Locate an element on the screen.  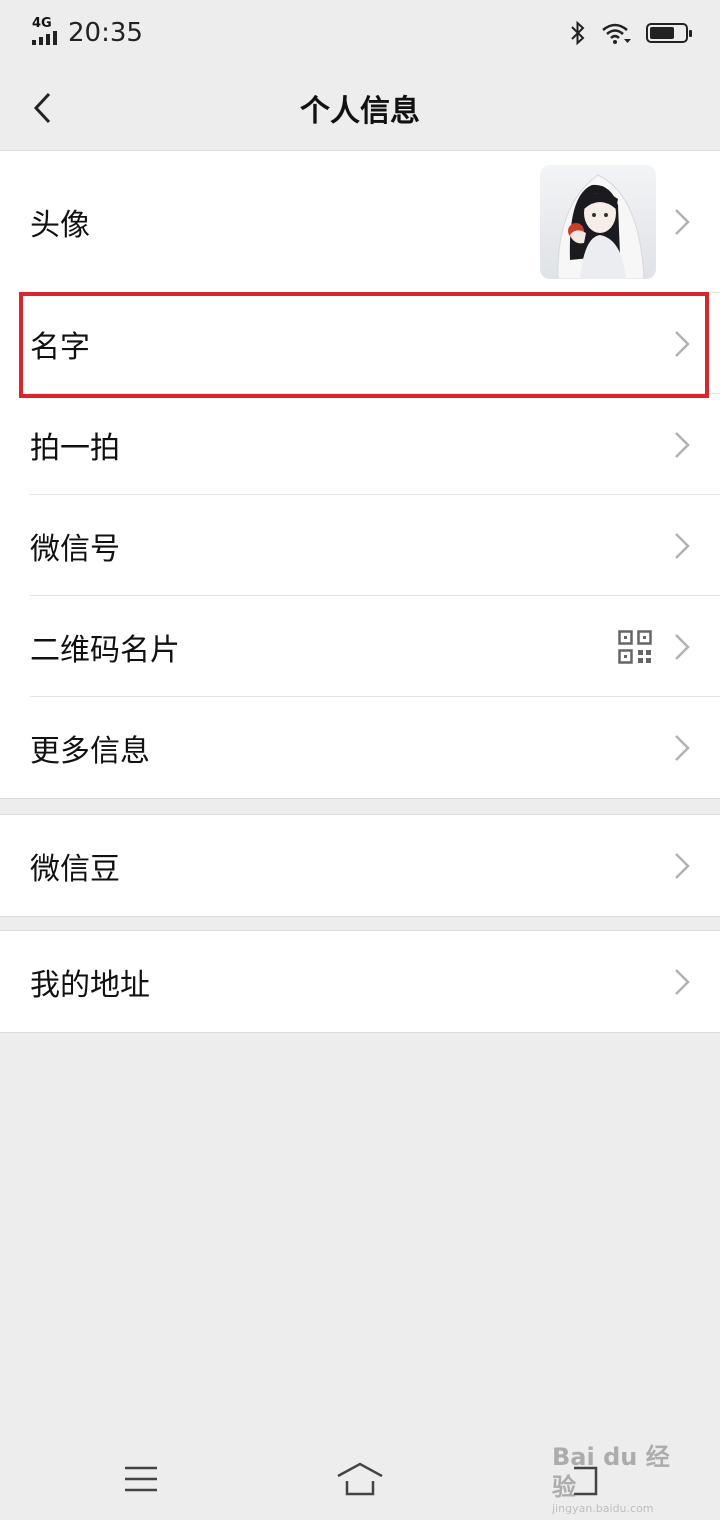
wechat-beans-group: 微信豆 is located at coordinates (360, 865).